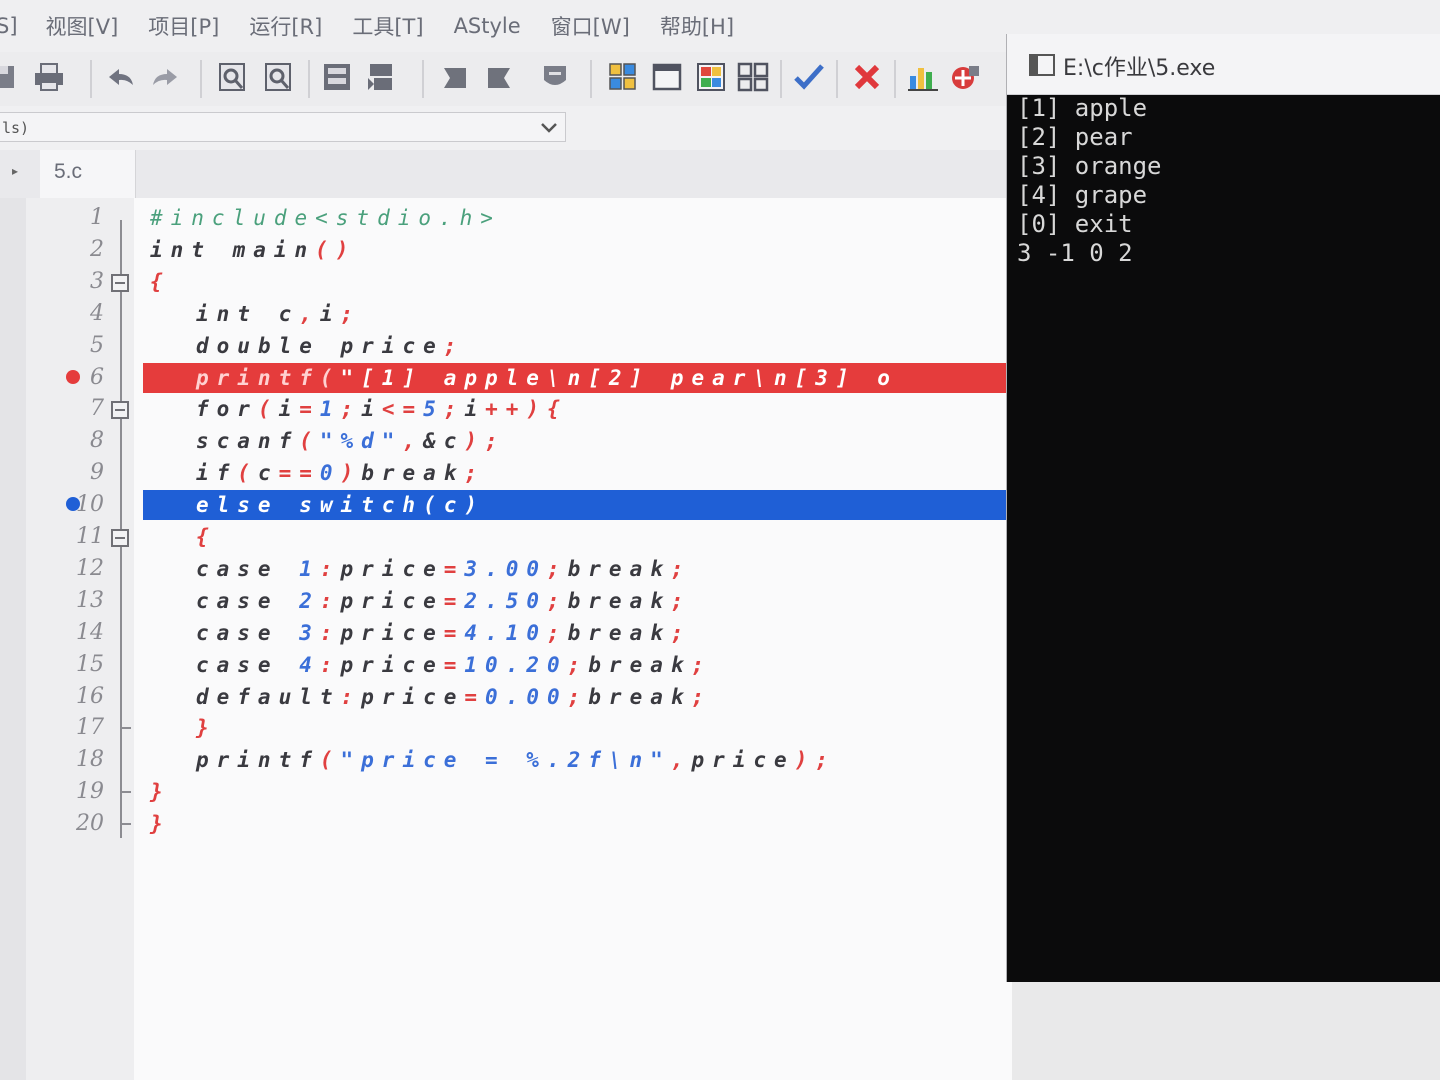  I want to click on console-title: E:\c作业\5.exe, so click(1139, 68).